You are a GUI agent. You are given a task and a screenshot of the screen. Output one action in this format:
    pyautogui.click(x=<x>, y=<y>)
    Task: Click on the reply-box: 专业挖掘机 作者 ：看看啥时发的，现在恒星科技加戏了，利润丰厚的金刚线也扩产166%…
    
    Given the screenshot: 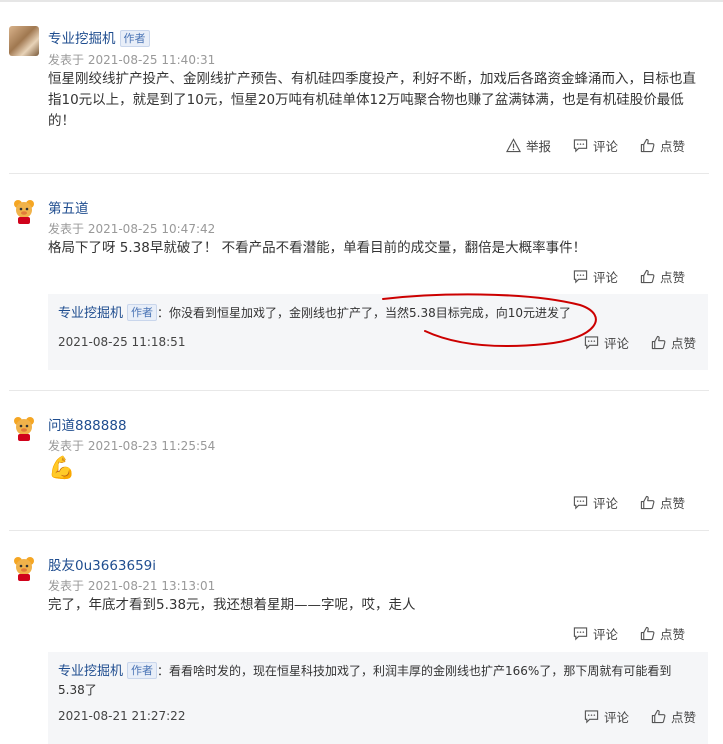 What is the action you would take?
    pyautogui.click(x=378, y=698)
    